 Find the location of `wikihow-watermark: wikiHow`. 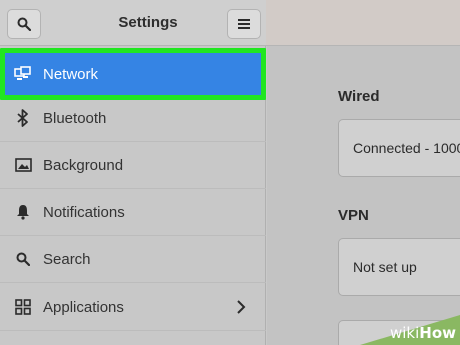

wikihow-watermark: wikiHow is located at coordinates (410, 330).